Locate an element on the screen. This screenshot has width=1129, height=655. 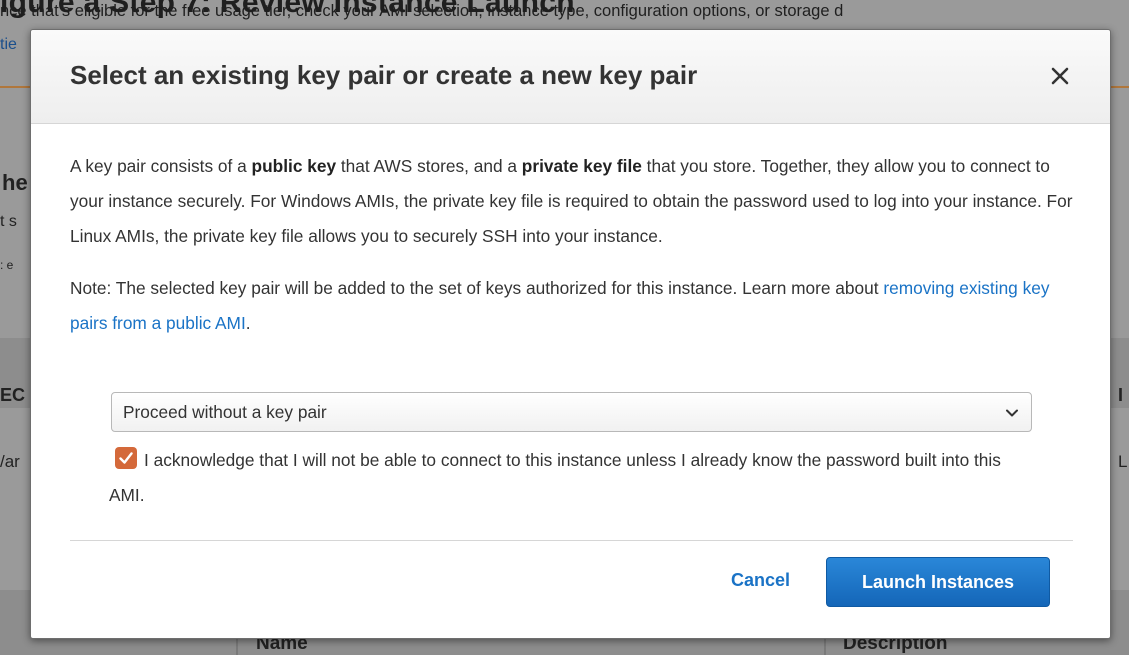
background-fragment: he is located at coordinates (15, 182).